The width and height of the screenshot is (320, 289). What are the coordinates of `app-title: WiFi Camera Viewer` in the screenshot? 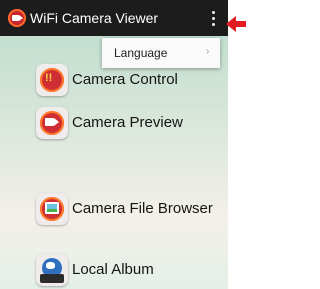 It's located at (94, 18).